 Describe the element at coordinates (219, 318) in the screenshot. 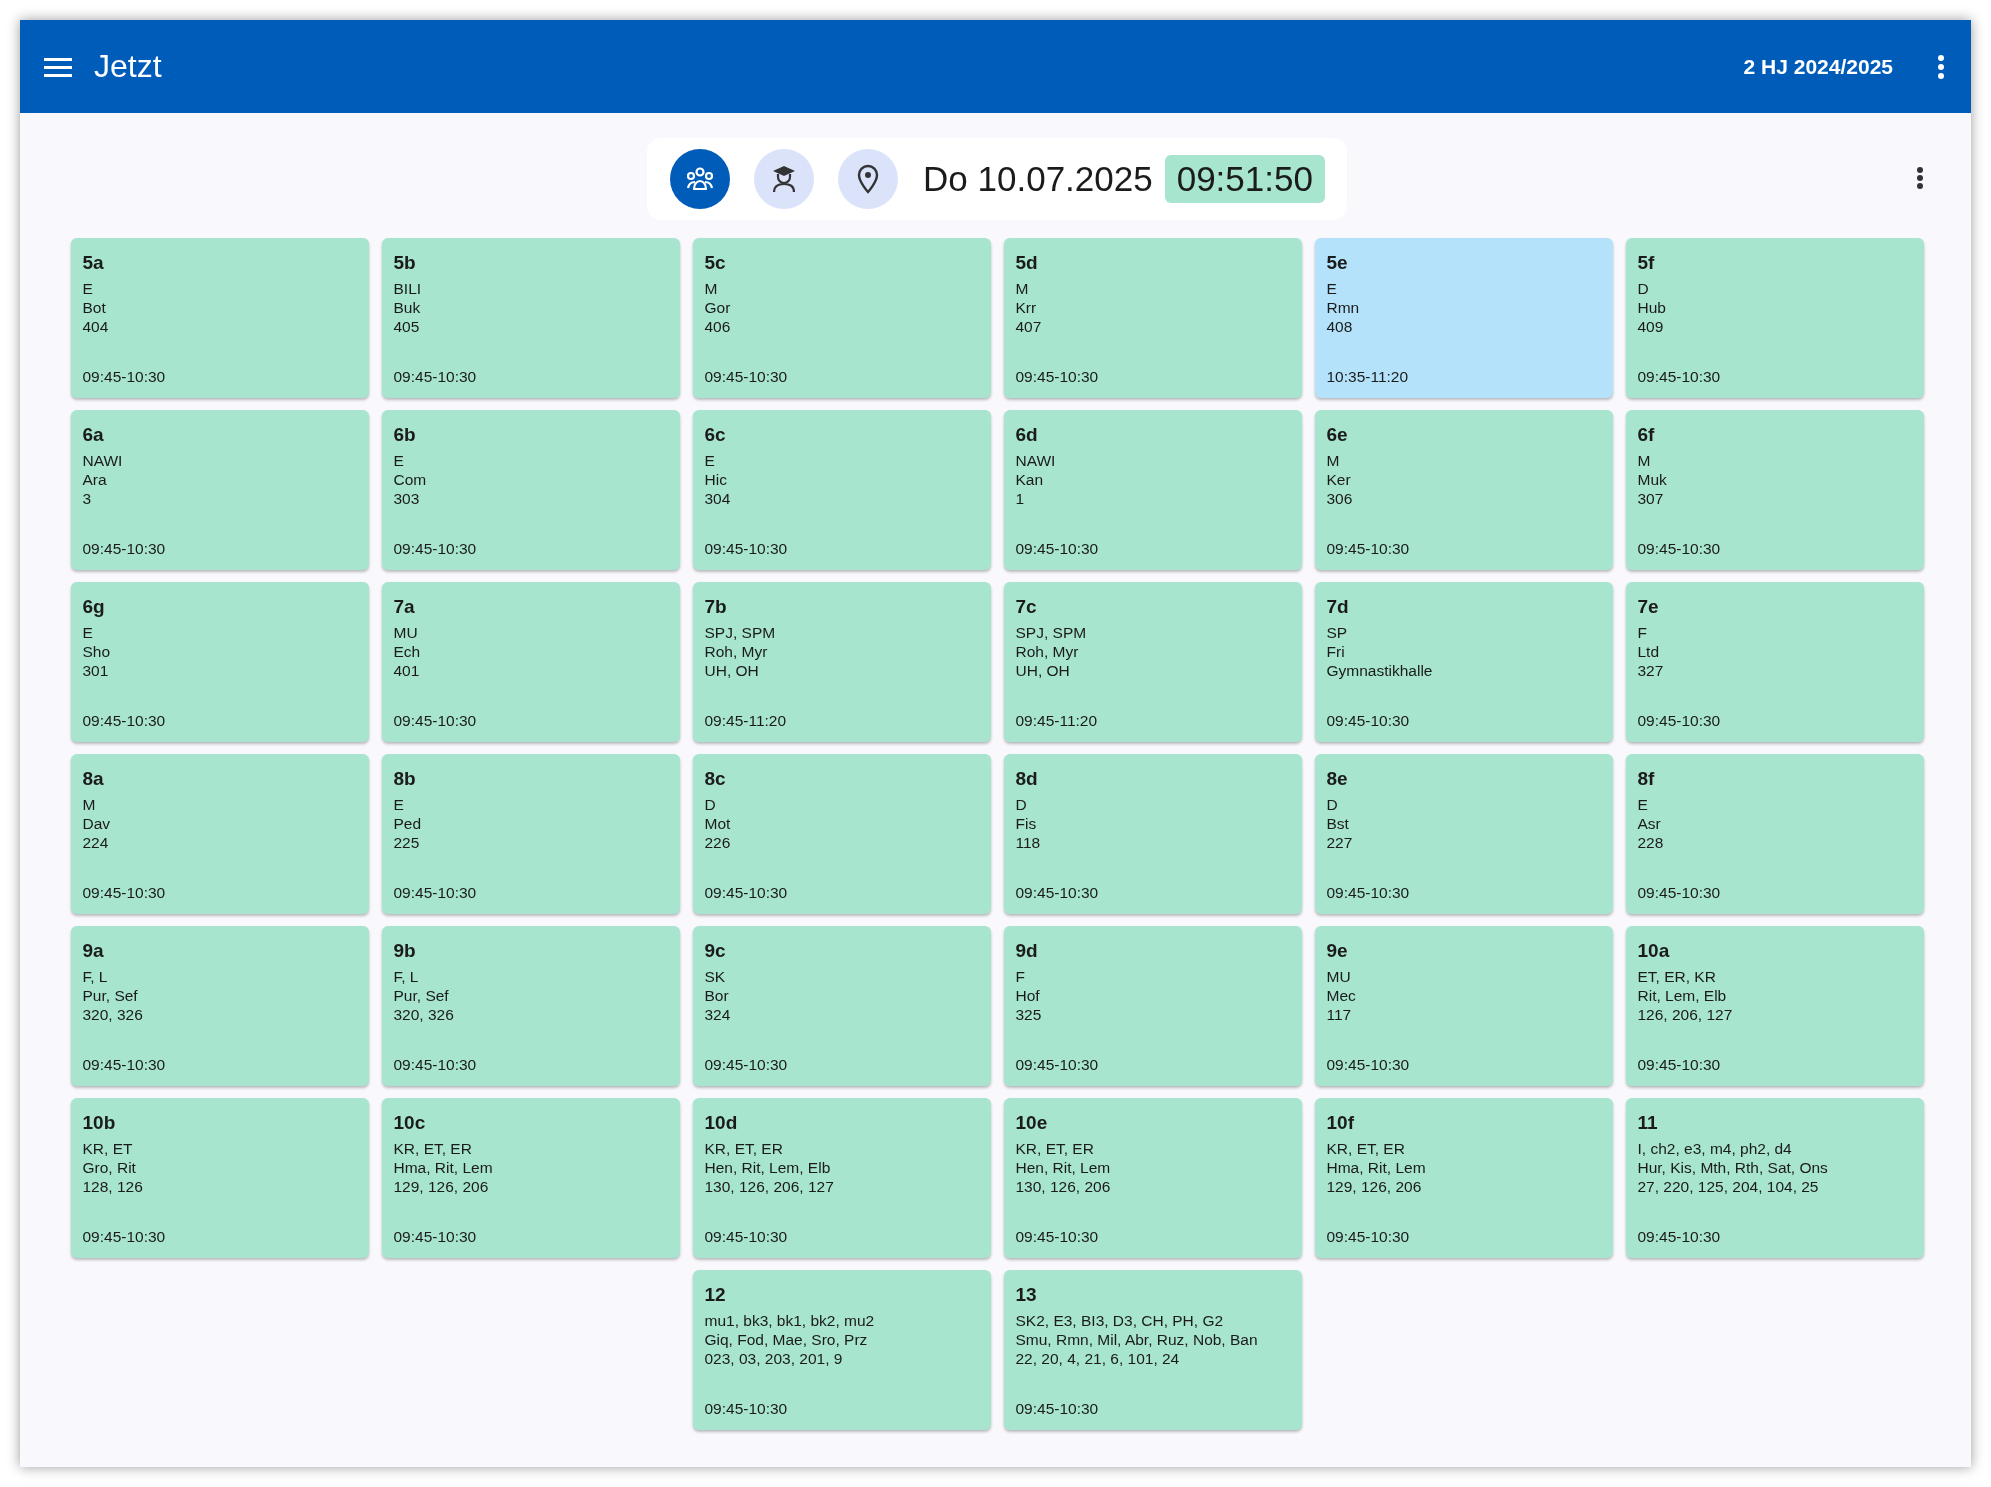

I see `class-card: 5a E Bot 404 09:45-10:30` at that location.